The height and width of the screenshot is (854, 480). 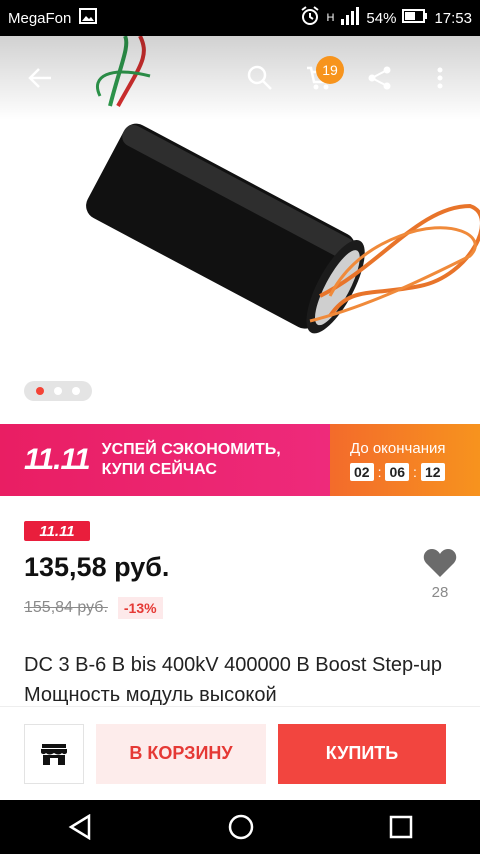 What do you see at coordinates (97, 567) in the screenshot?
I see `product-price: 135,58 руб.` at bounding box center [97, 567].